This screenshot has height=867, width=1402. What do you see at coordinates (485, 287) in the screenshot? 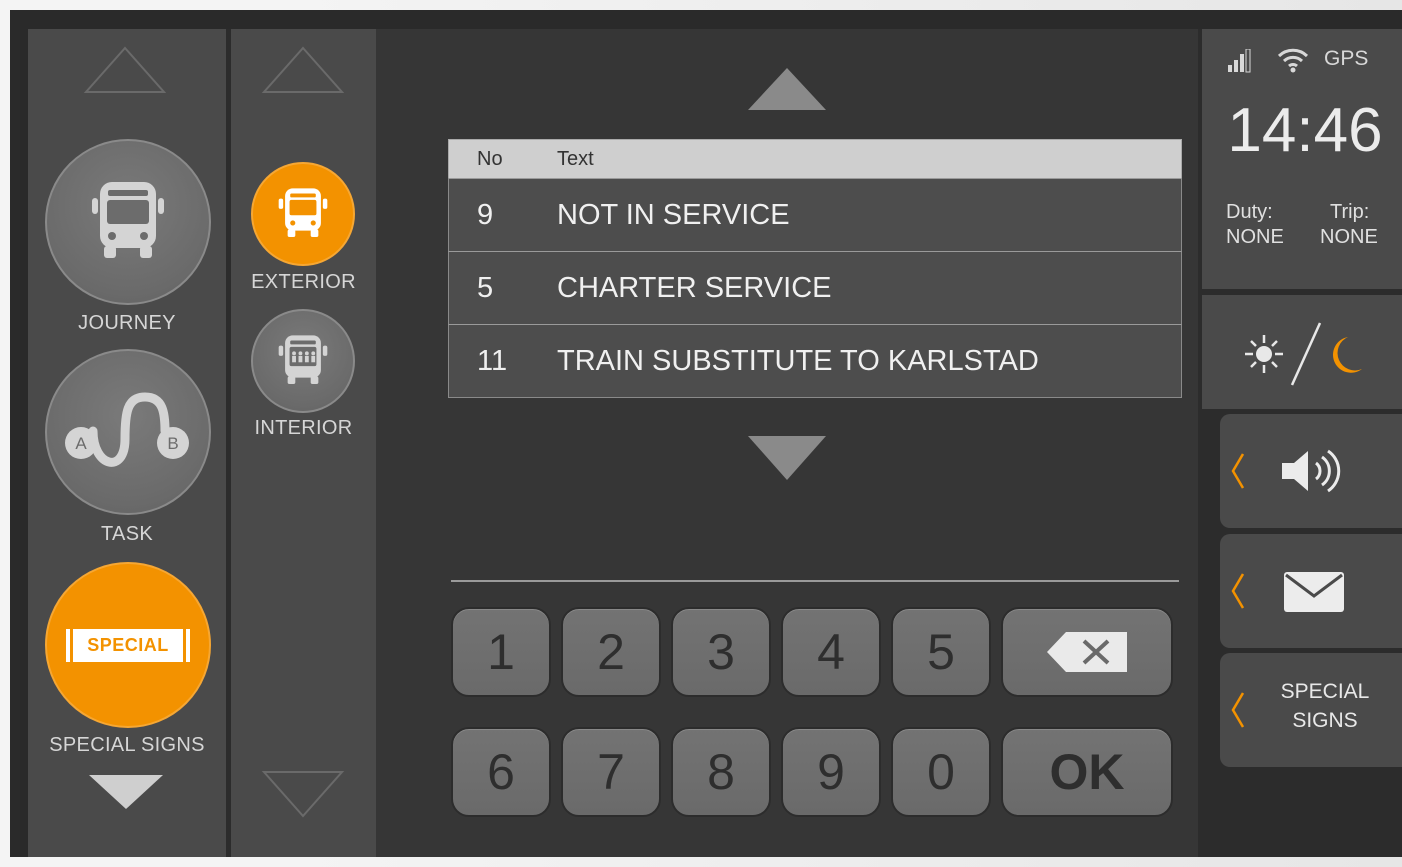
I see `row-no: 5` at bounding box center [485, 287].